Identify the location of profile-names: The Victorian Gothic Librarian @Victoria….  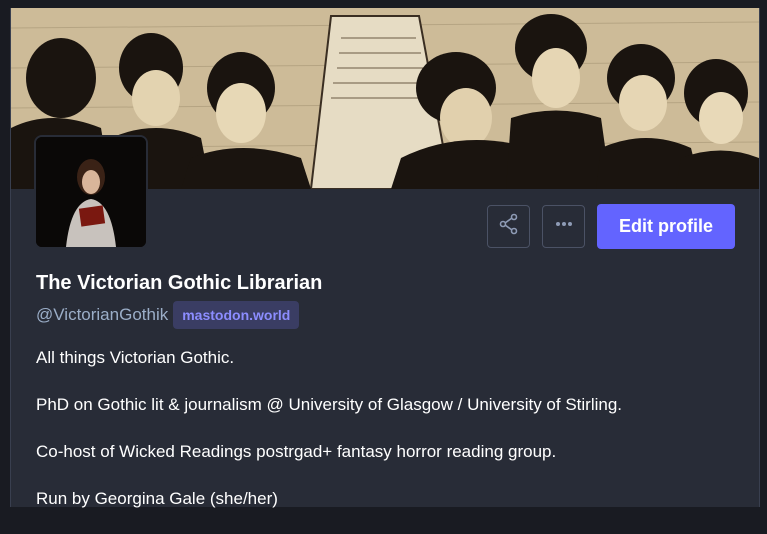
(179, 300).